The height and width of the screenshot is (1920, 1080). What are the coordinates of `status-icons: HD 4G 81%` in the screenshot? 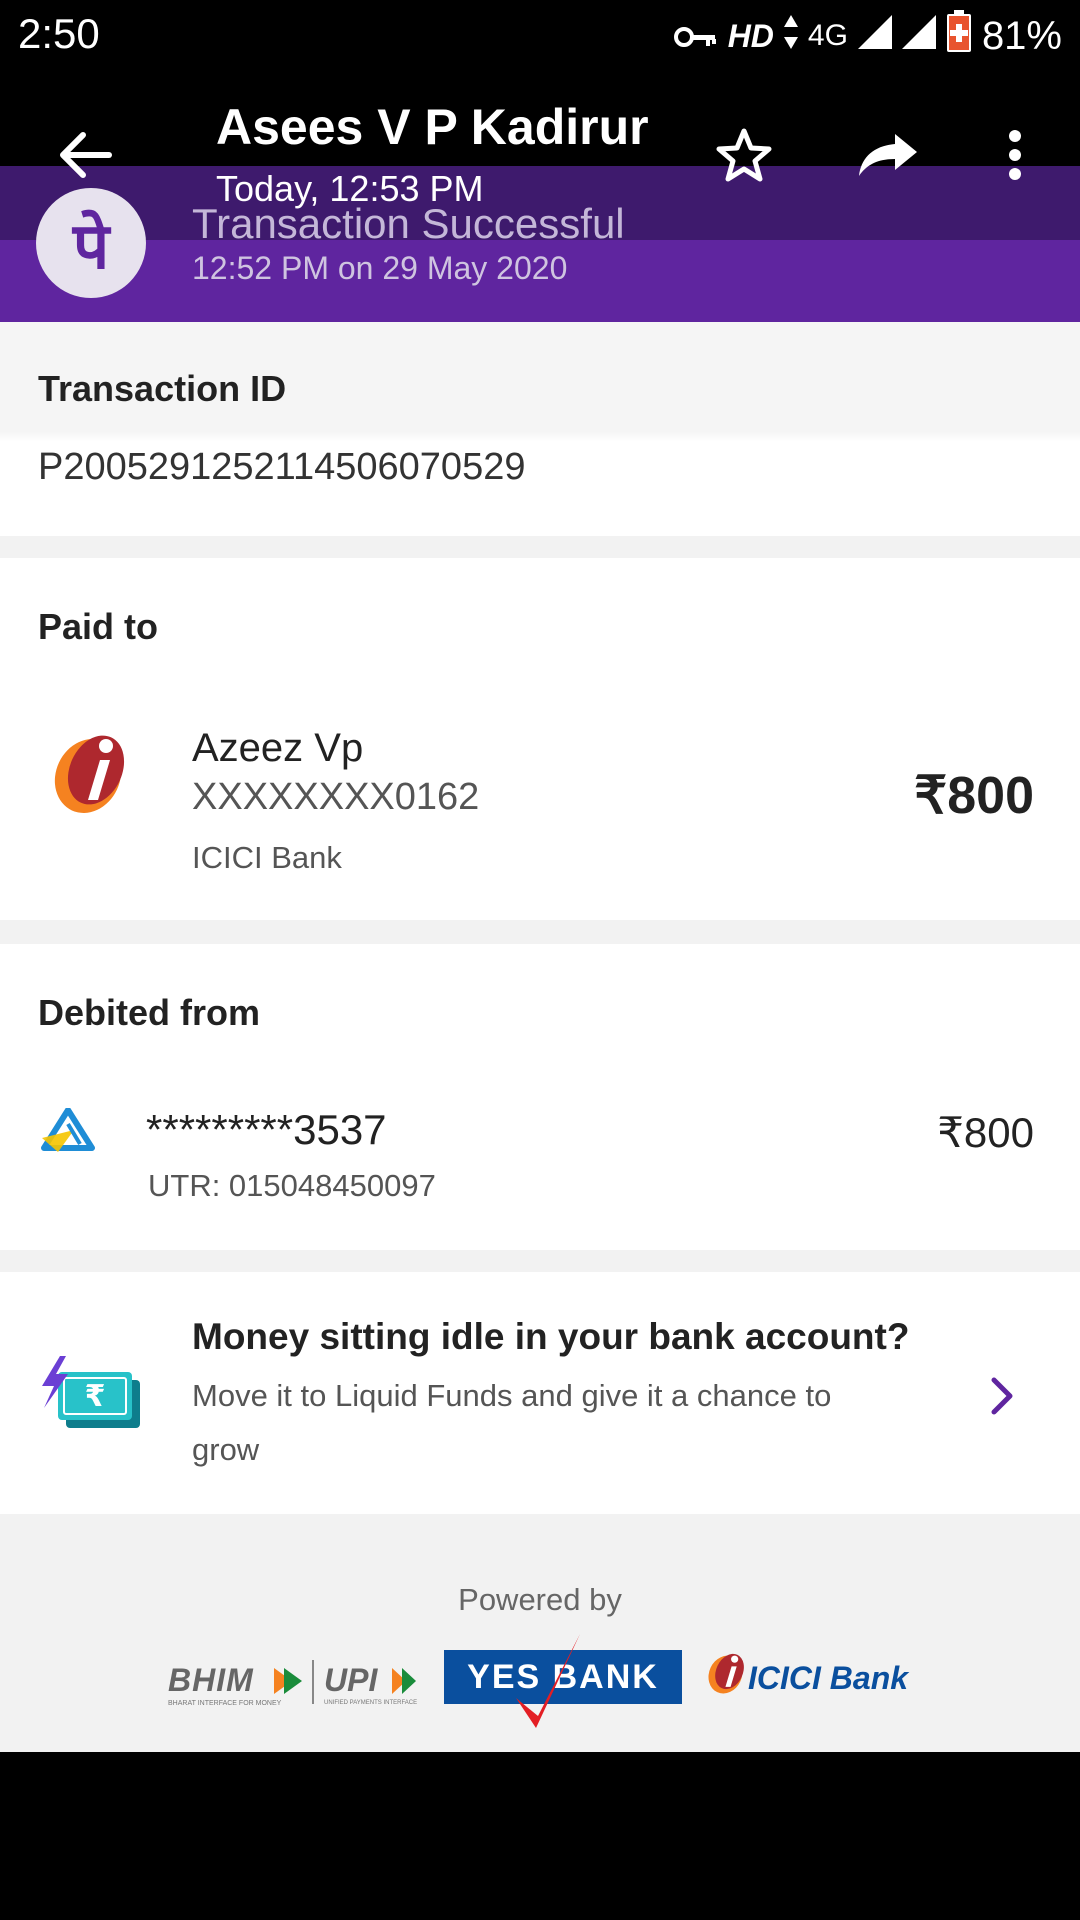 It's located at (867, 36).